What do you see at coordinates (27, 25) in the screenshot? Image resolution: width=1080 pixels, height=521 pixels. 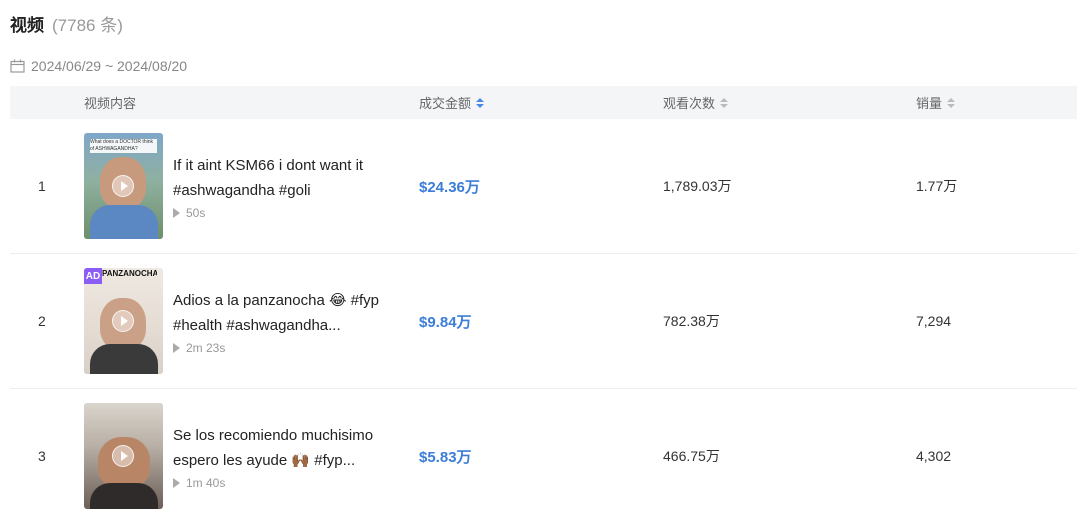 I see `page-title: 视频` at bounding box center [27, 25].